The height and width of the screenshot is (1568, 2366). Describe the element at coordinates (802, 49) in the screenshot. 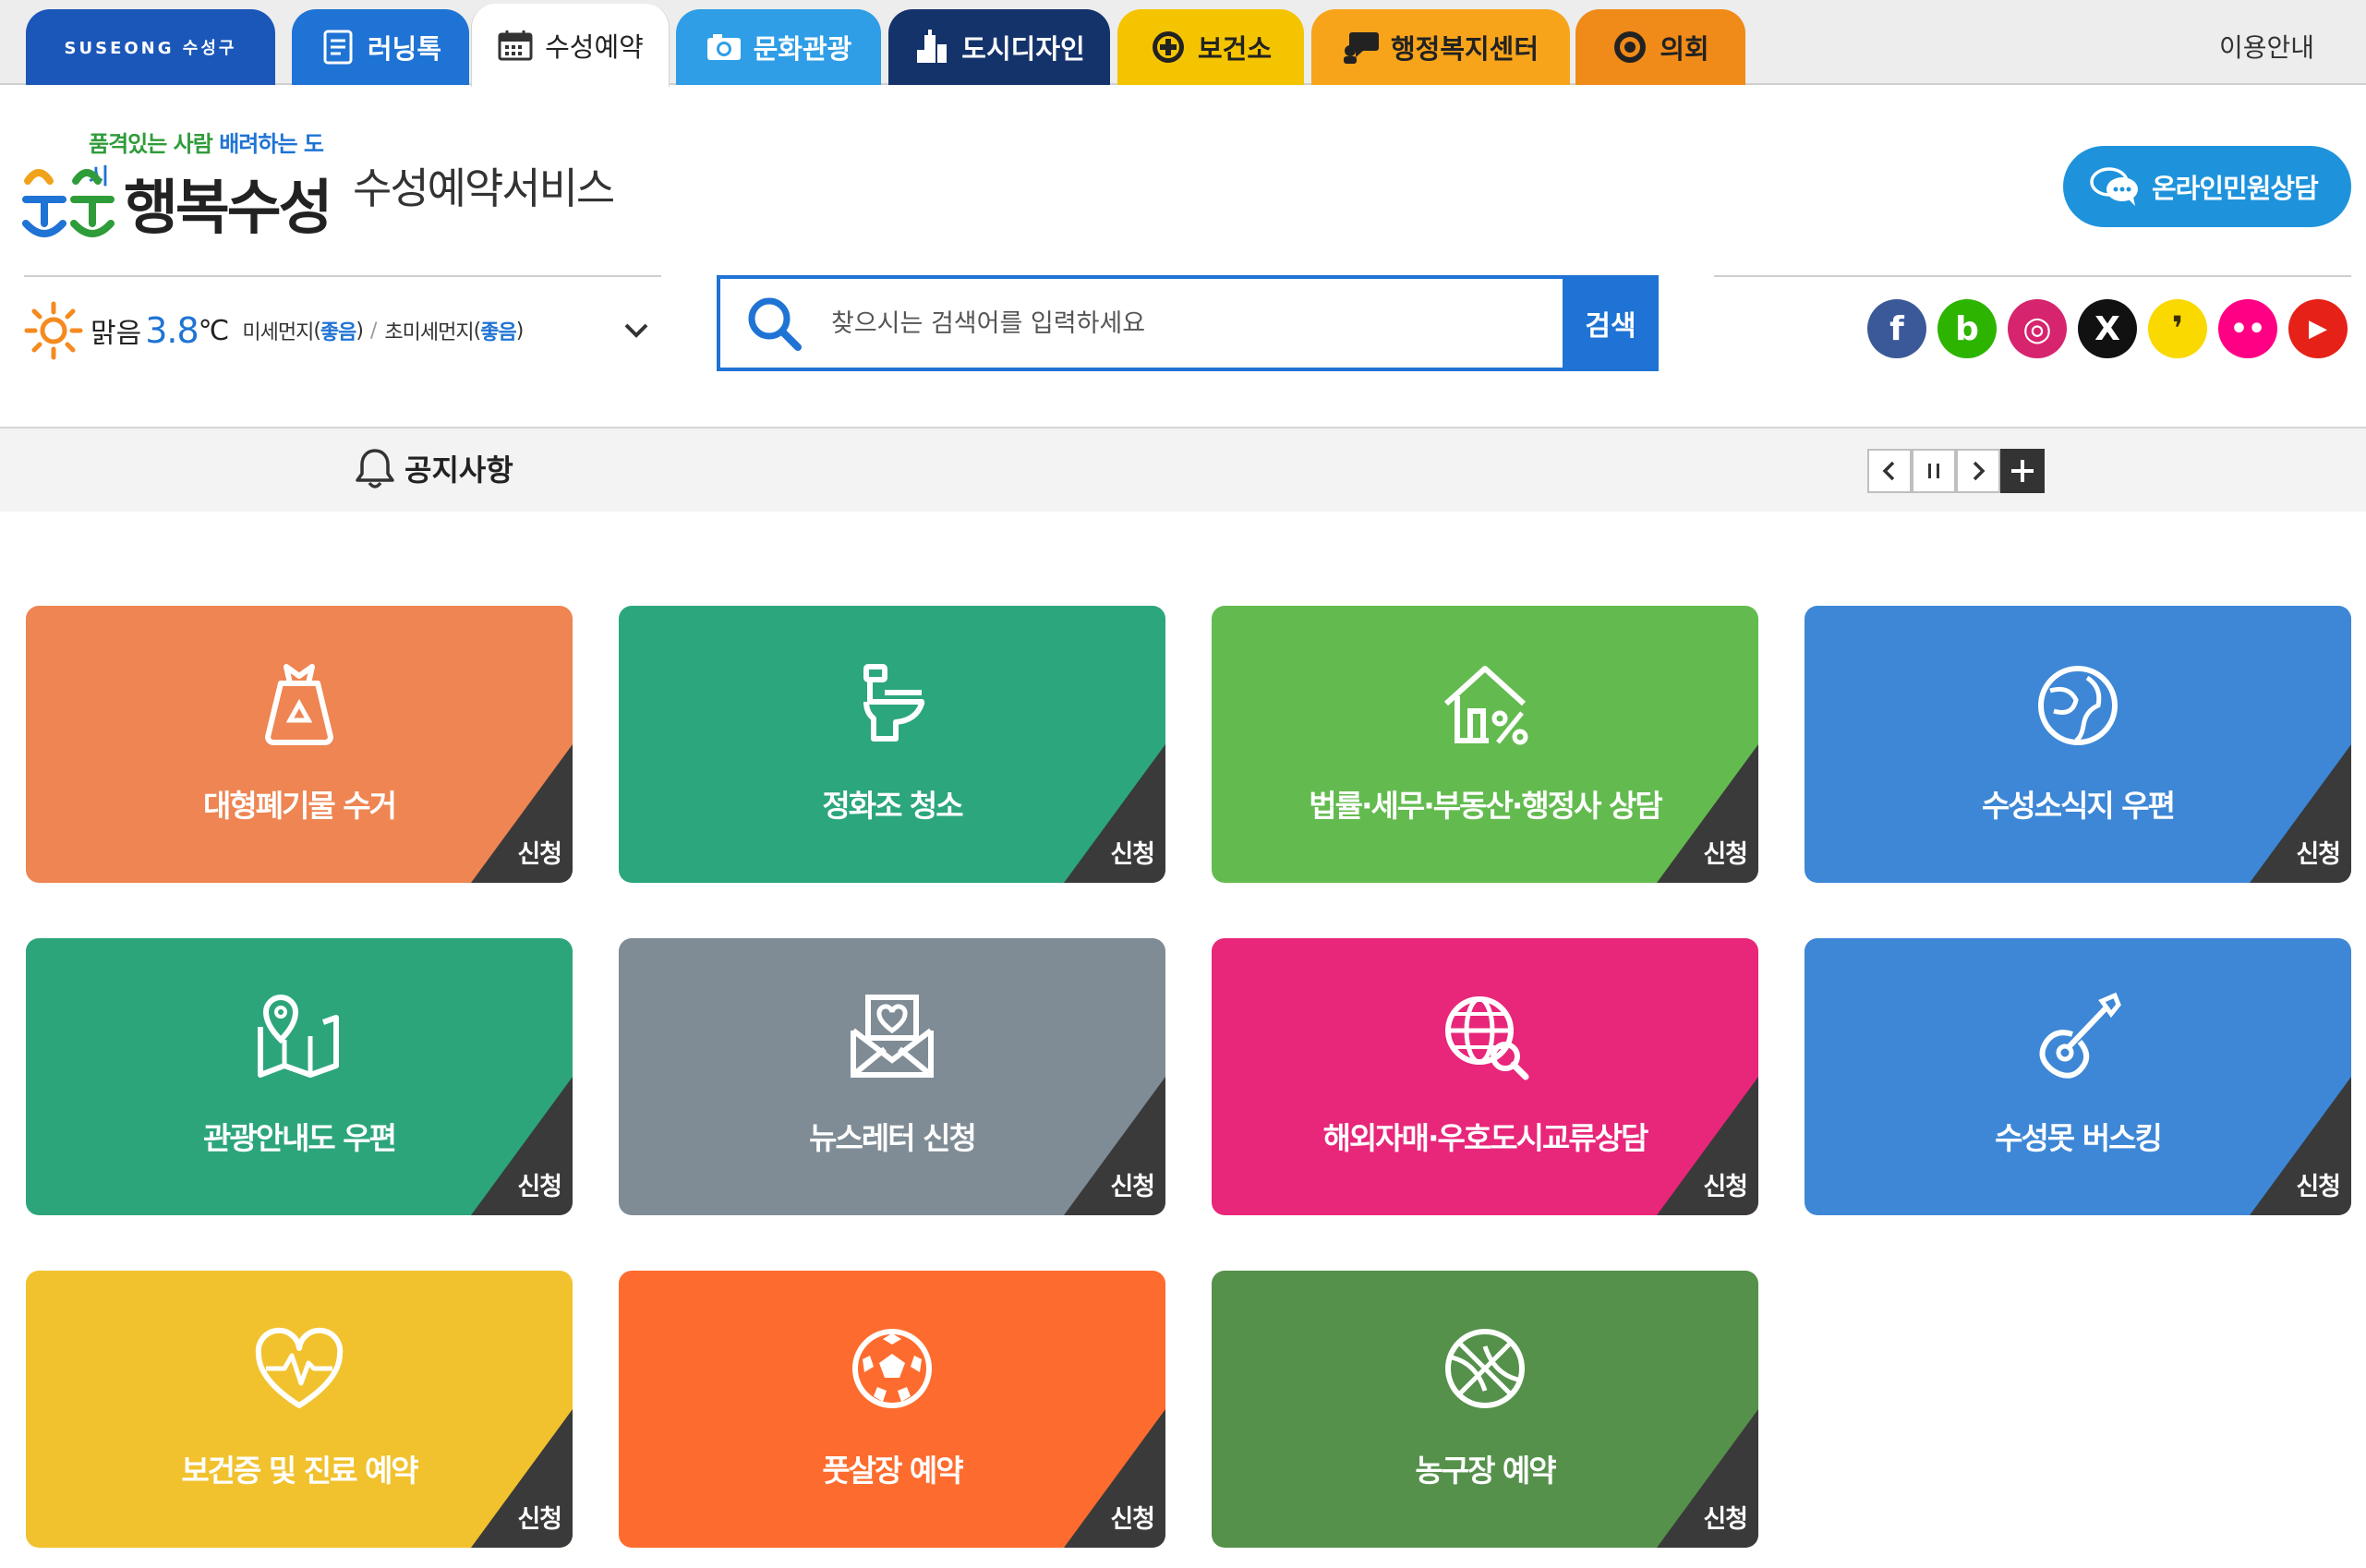

I see `tab-culture-label: 문화관광` at that location.